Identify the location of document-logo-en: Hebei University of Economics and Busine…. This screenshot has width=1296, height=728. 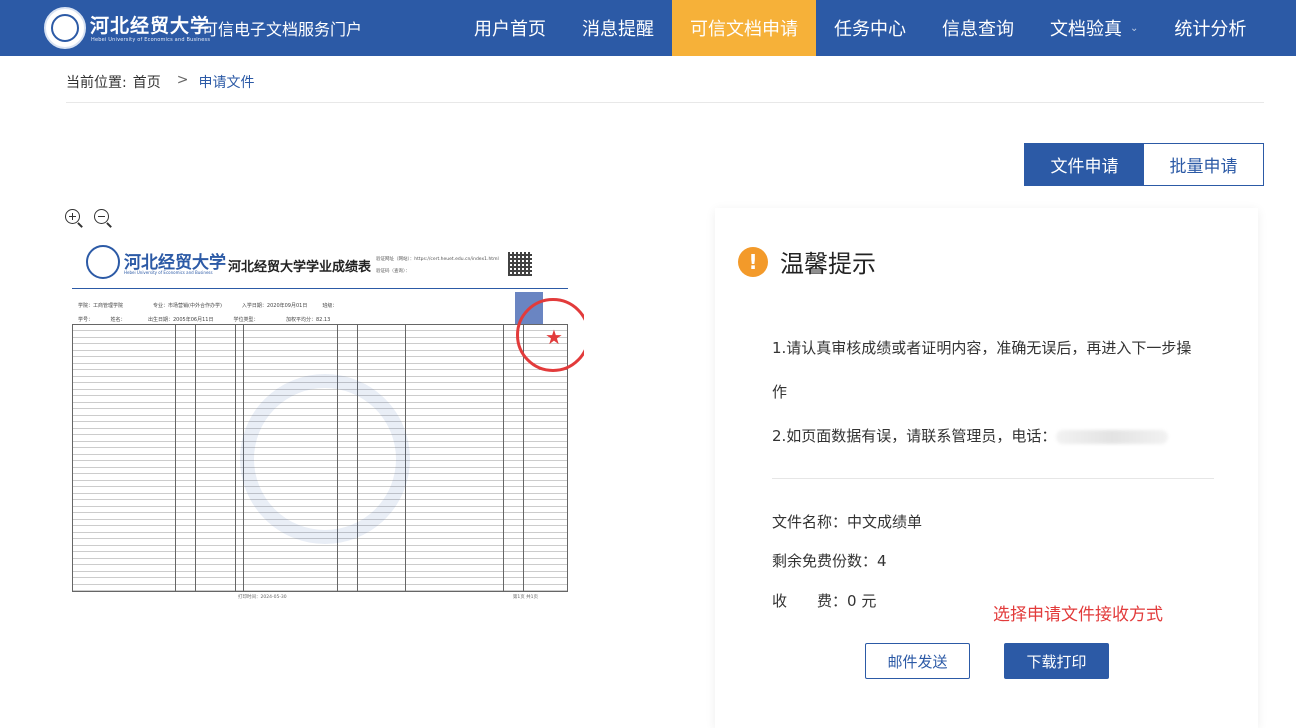
(168, 272).